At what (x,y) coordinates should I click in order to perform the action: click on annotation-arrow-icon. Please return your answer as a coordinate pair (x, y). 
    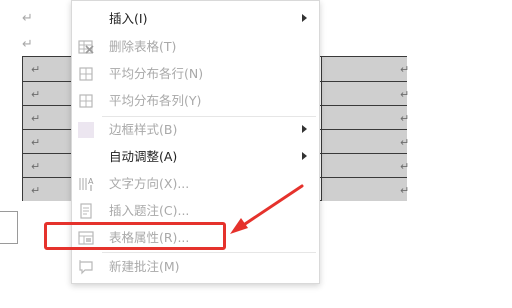
    Looking at the image, I should click on (267, 209).